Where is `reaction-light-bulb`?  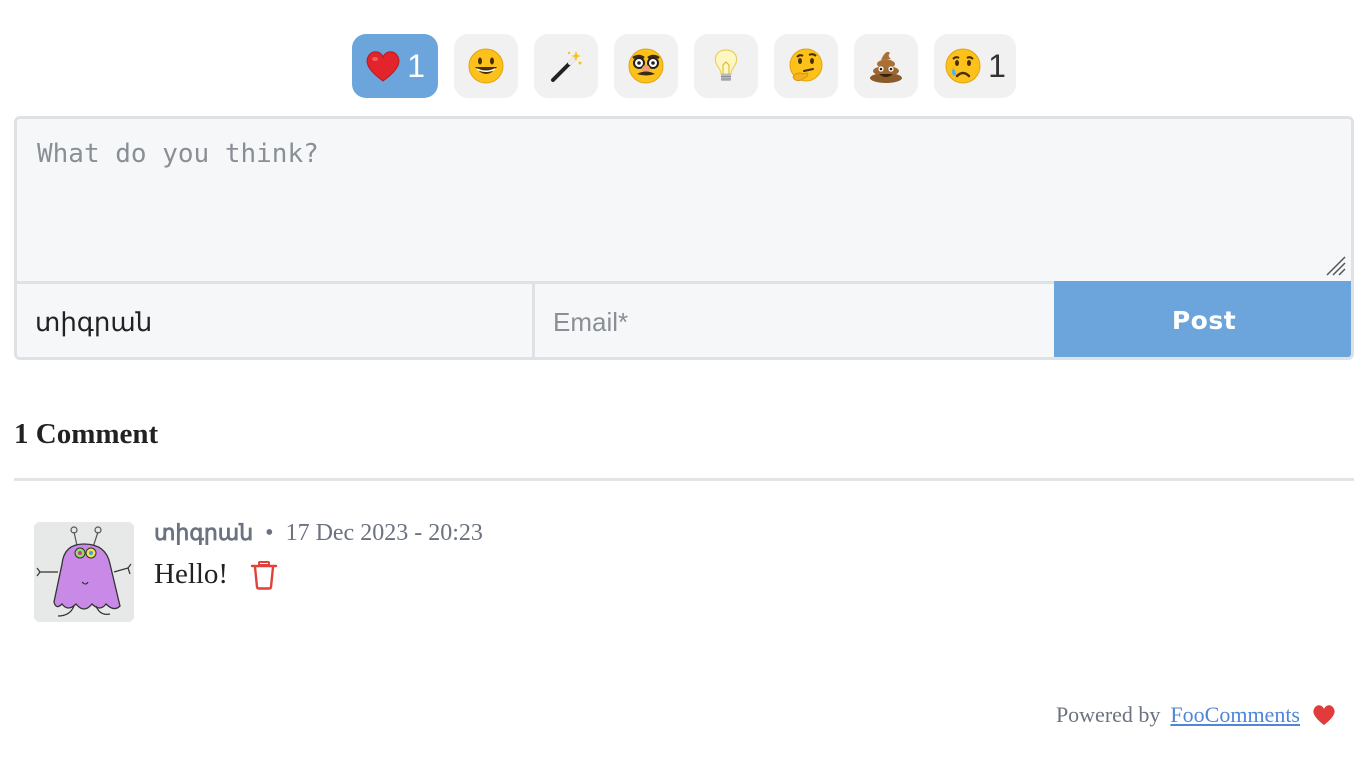
reaction-light-bulb is located at coordinates (726, 66).